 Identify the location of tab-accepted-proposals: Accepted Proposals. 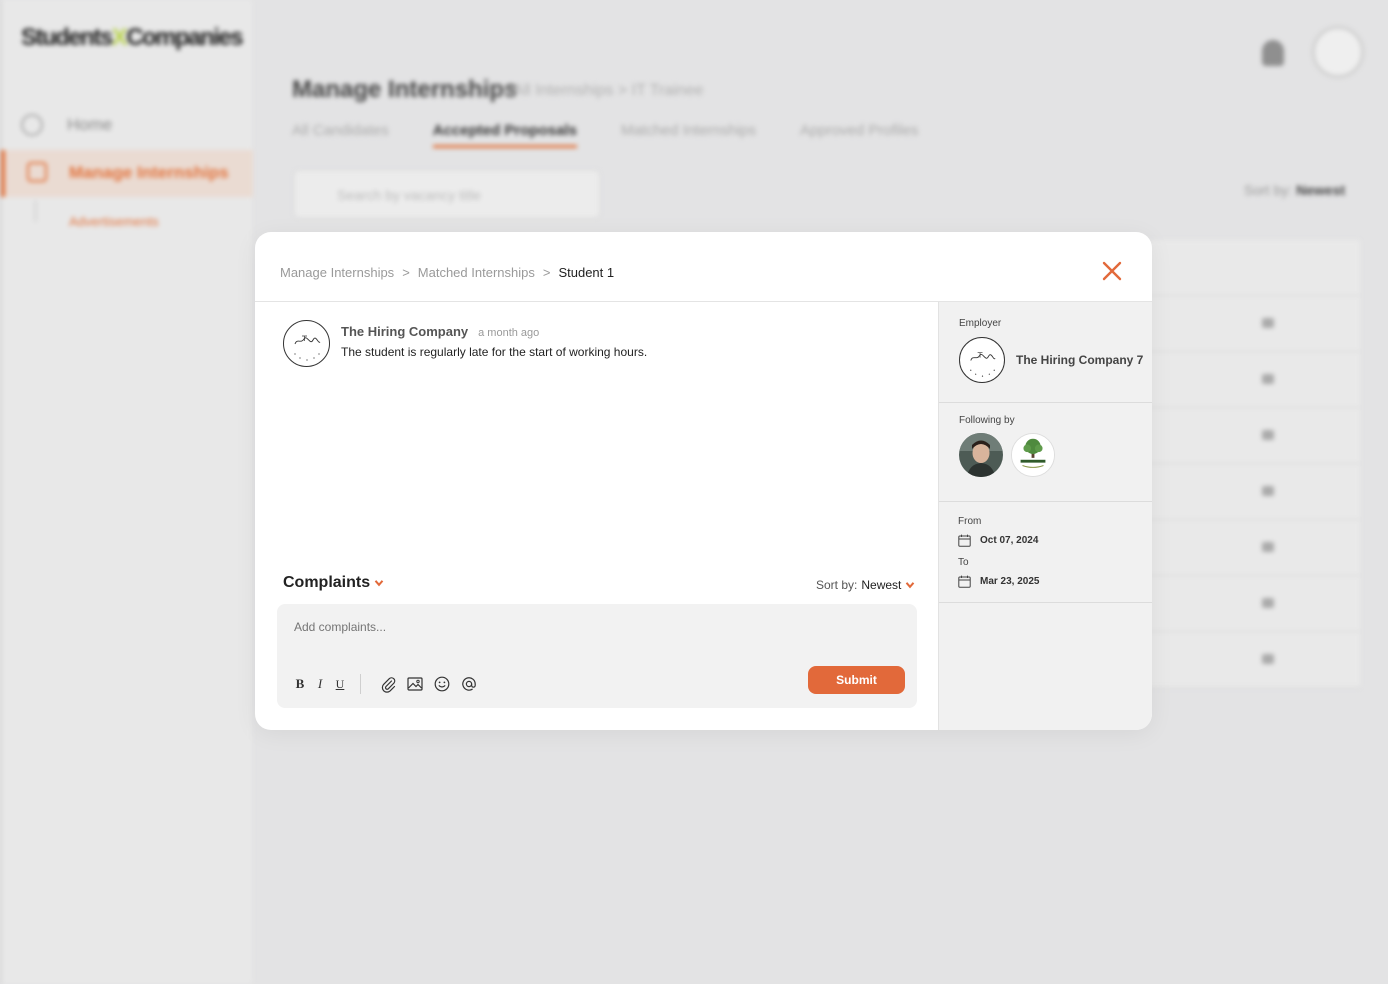
(504, 135).